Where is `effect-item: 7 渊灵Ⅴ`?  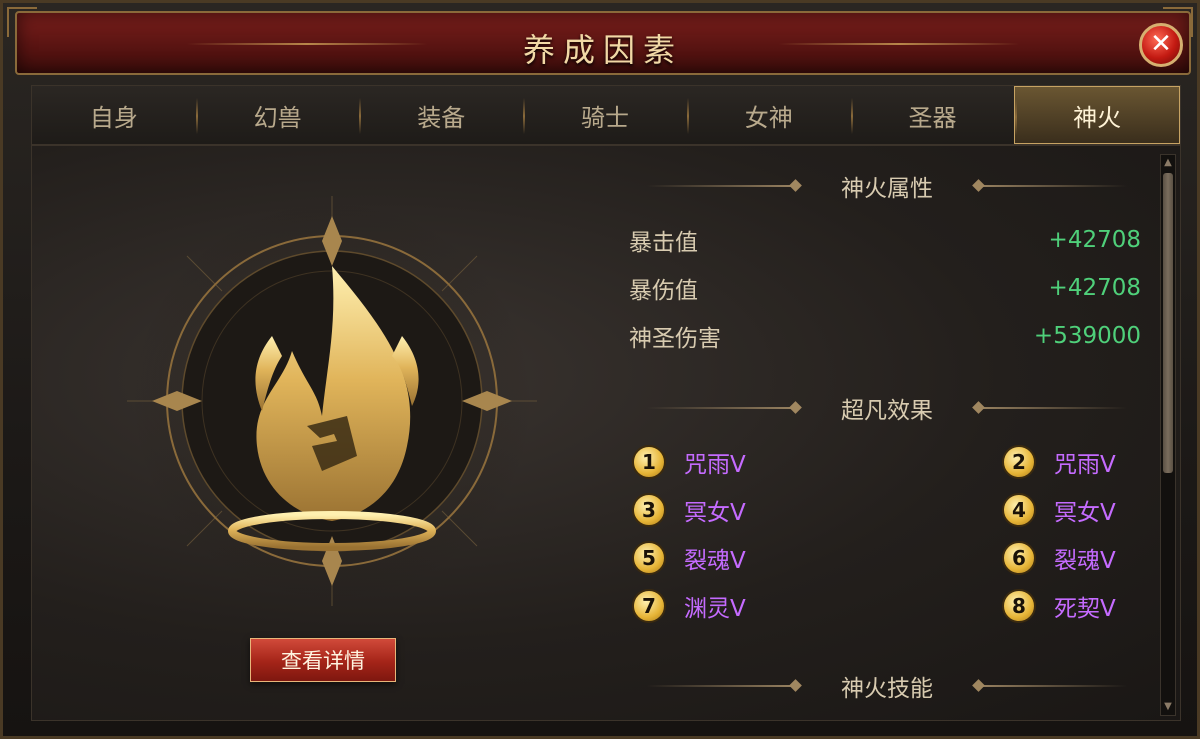
effect-item: 7 渊灵Ⅴ is located at coordinates (689, 606).